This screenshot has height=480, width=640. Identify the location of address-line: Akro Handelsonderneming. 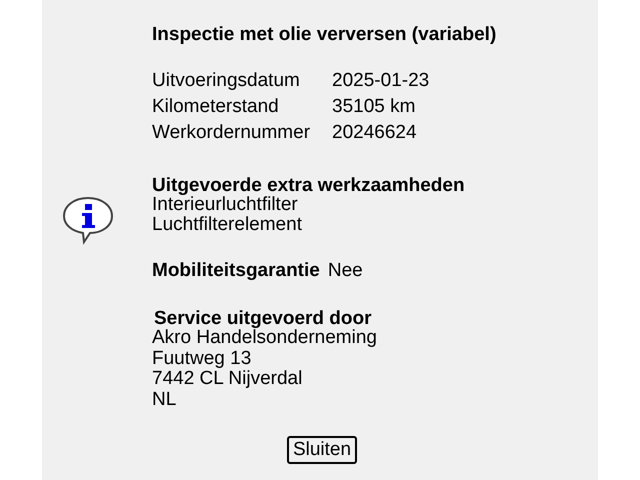
(265, 338).